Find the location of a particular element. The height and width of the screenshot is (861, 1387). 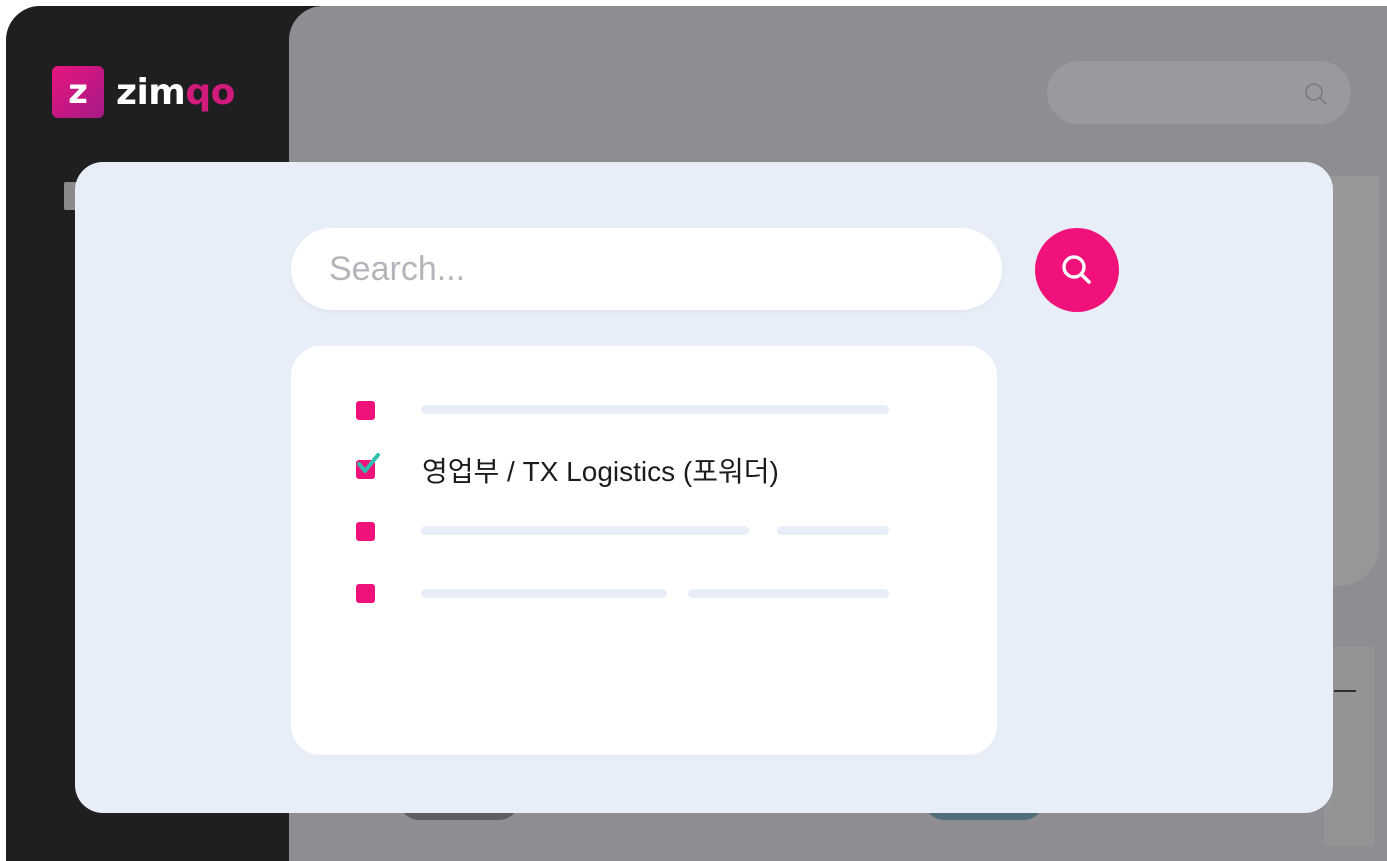

logo-wordmark: zimqo is located at coordinates (175, 92).